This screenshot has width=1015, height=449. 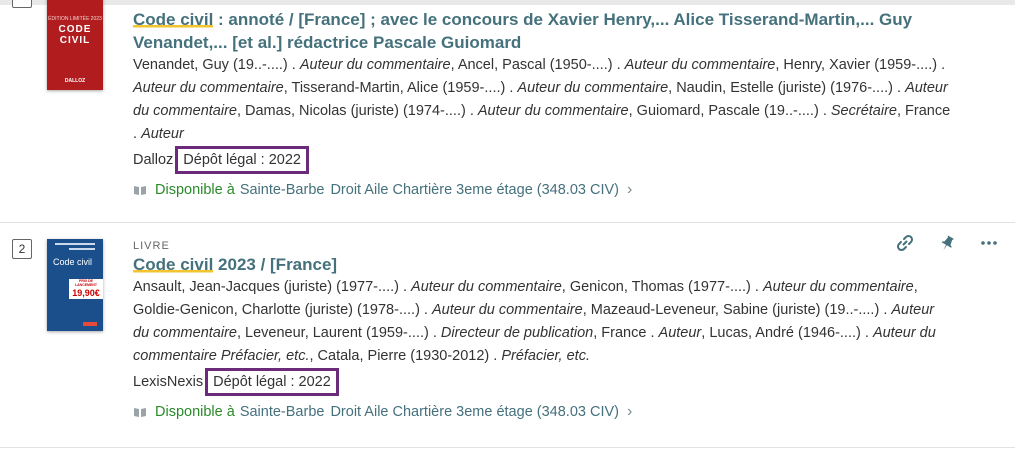 What do you see at coordinates (216, 65) in the screenshot?
I see `author-name: Venandet, Guy (19..-....) .` at bounding box center [216, 65].